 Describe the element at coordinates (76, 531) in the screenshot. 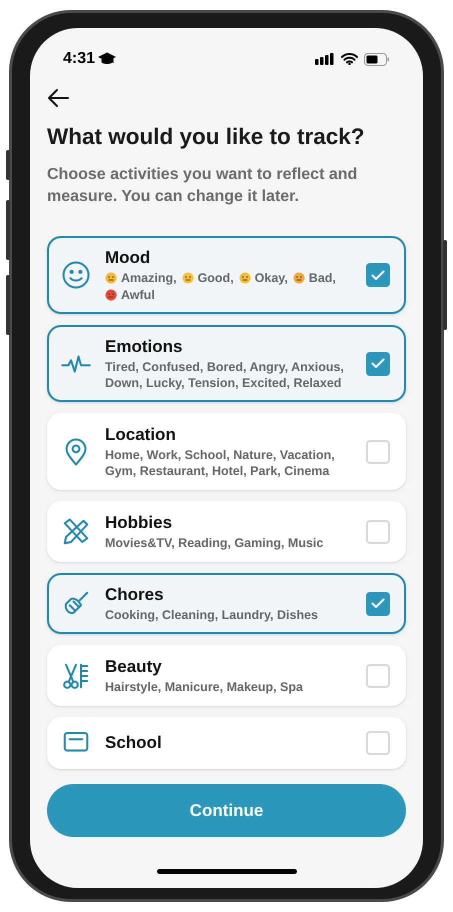

I see `pencil-and-ruler-icon` at that location.